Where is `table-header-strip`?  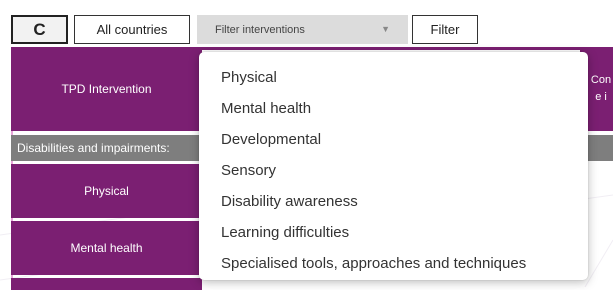
table-header-strip is located at coordinates (407, 48).